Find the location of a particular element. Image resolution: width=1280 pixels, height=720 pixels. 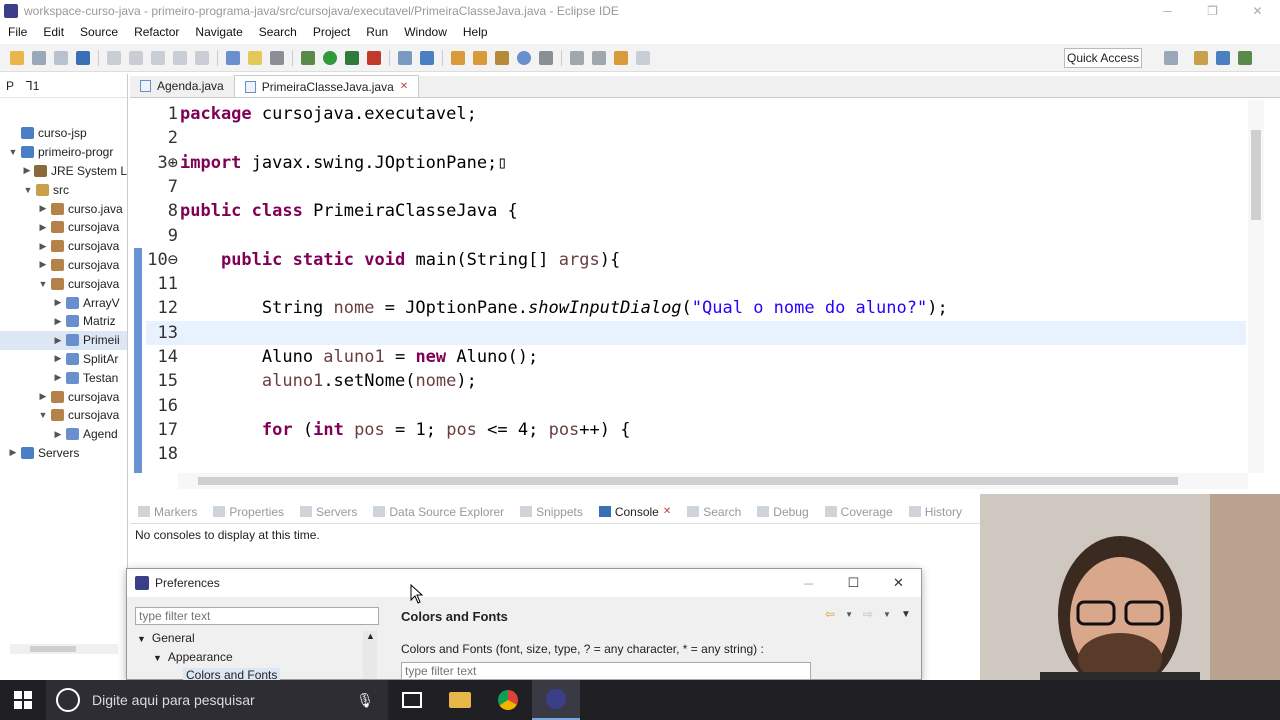

menu-help: Help is located at coordinates (475, 32).